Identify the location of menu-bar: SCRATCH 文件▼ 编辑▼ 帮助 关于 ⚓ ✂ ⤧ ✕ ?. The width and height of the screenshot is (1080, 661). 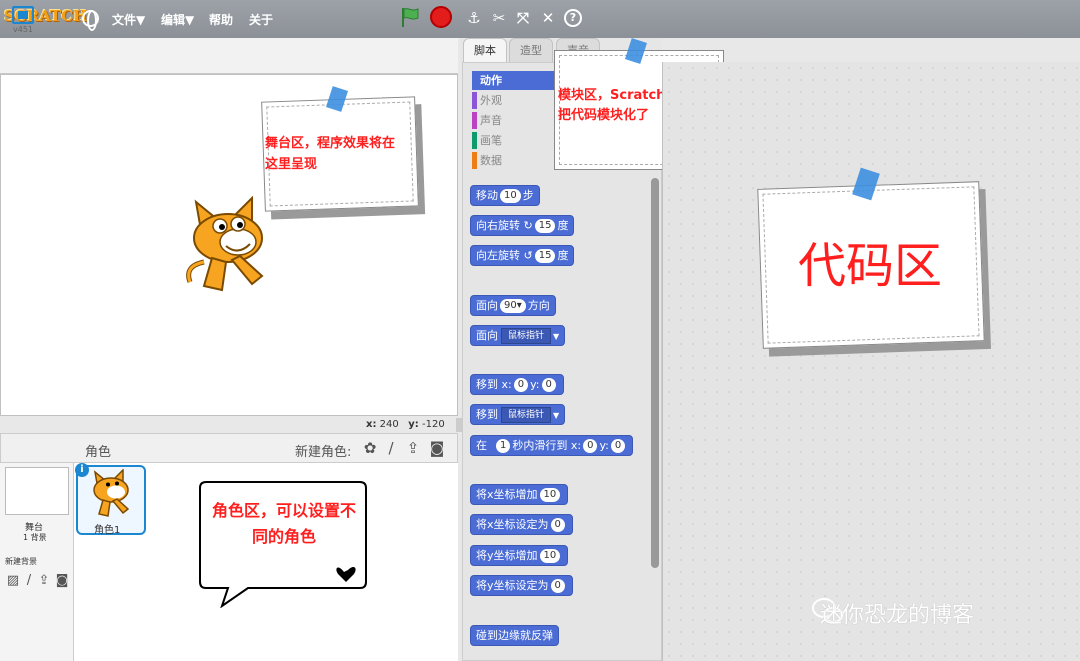
(540, 19).